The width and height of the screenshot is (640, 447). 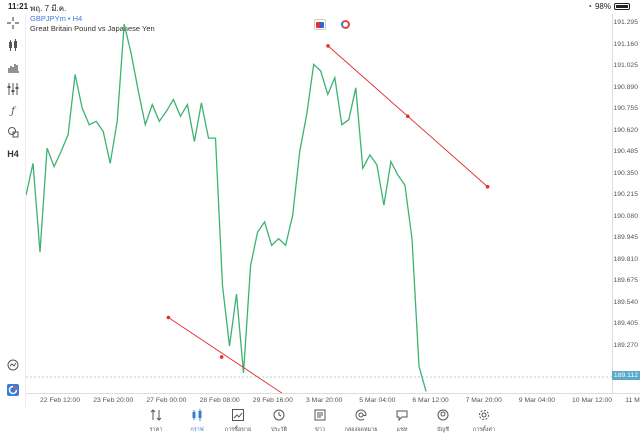 What do you see at coordinates (625, 44) in the screenshot?
I see `price-axis-label: 191.160` at bounding box center [625, 44].